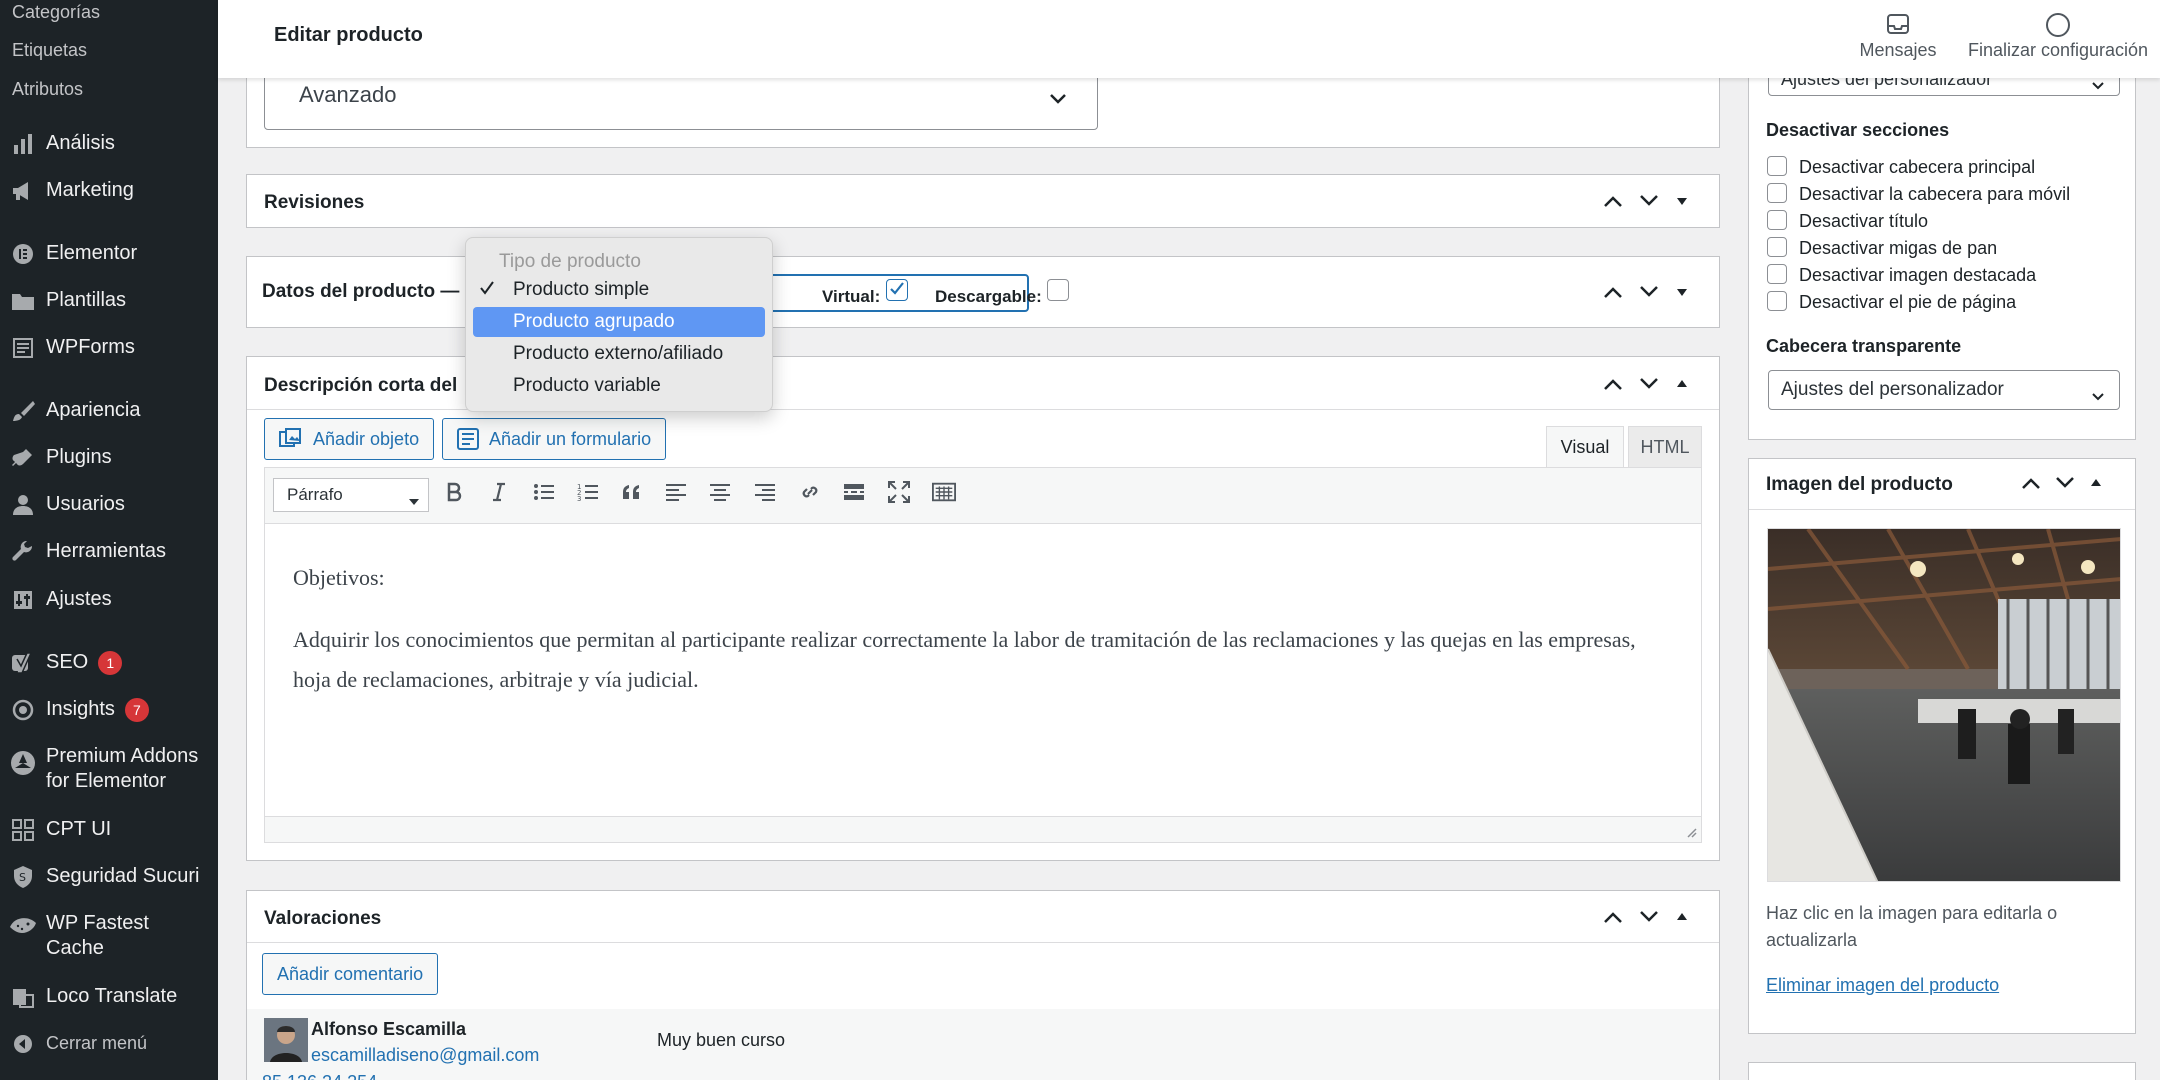 The height and width of the screenshot is (1080, 2160). Describe the element at coordinates (23, 600) in the screenshot. I see `settings-icon` at that location.